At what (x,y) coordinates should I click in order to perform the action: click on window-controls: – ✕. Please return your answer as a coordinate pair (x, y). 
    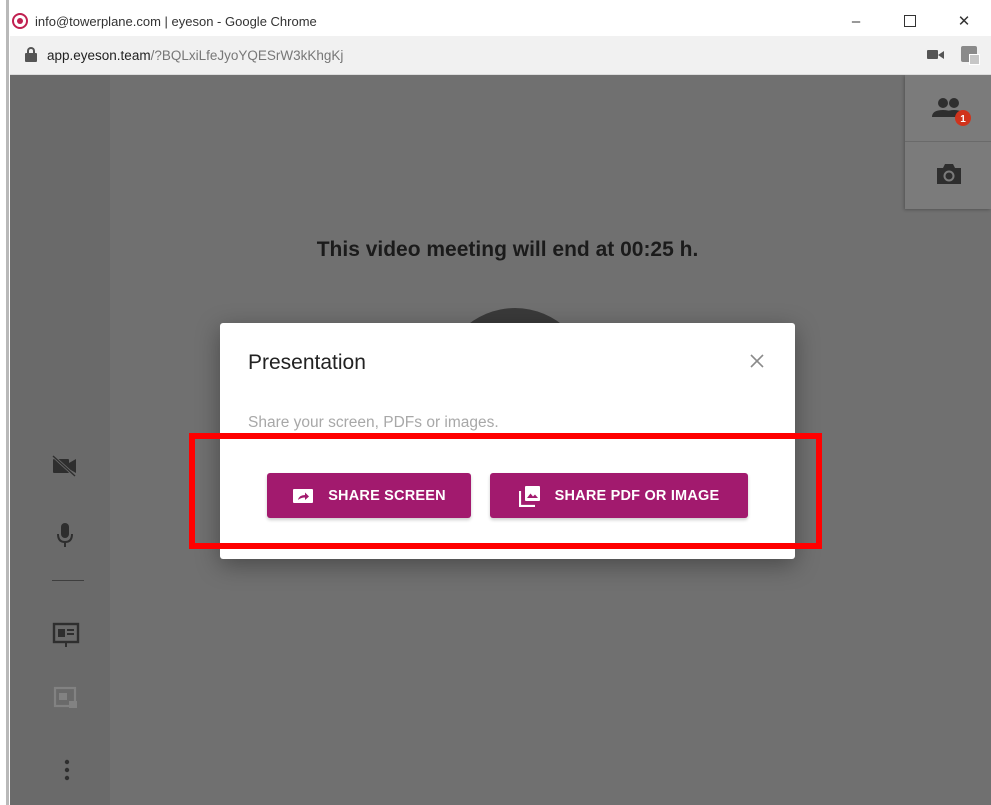
    Looking at the image, I should click on (910, 21).